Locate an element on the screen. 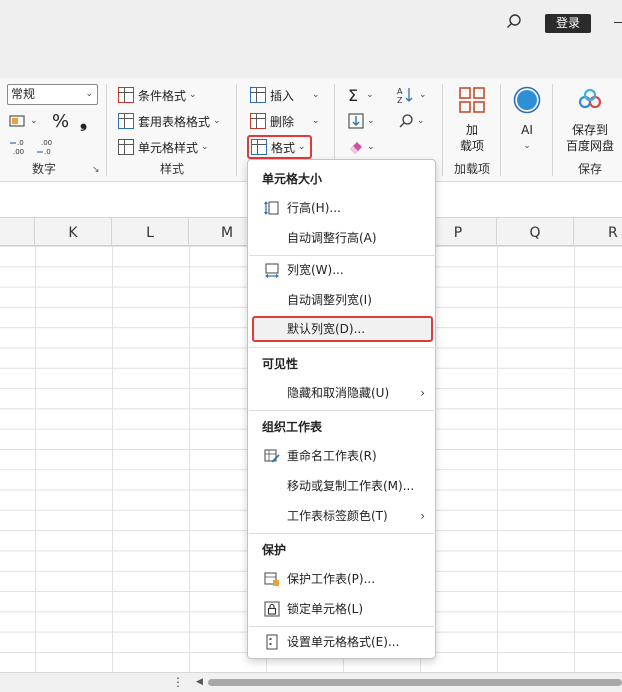 The width and height of the screenshot is (622, 692). styles-group-label: 样式 is located at coordinates (171, 169).